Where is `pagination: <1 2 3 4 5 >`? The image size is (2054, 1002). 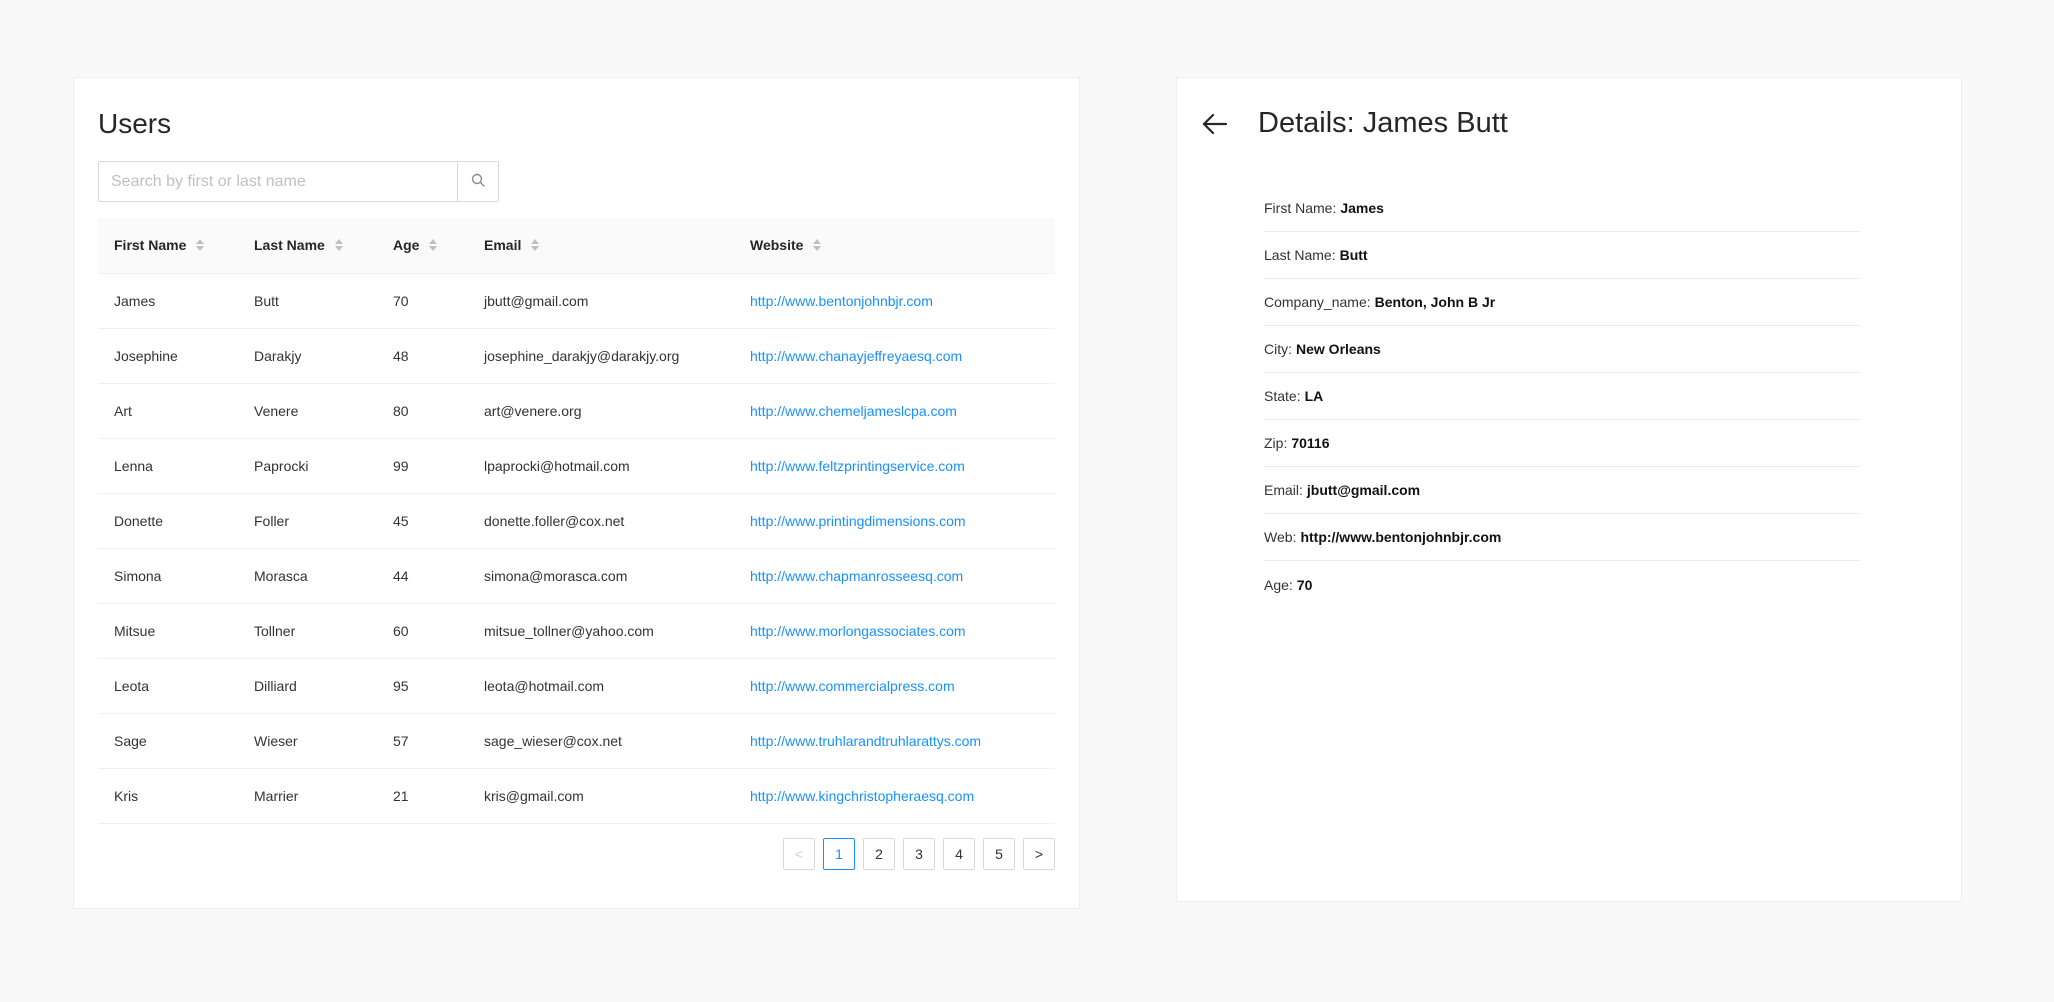 pagination: <1 2 3 4 5 > is located at coordinates (919, 854).